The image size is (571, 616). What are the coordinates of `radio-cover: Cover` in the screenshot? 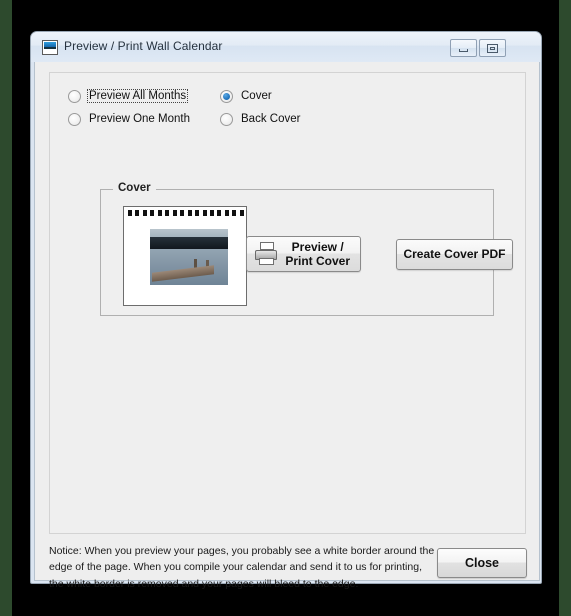 It's located at (247, 96).